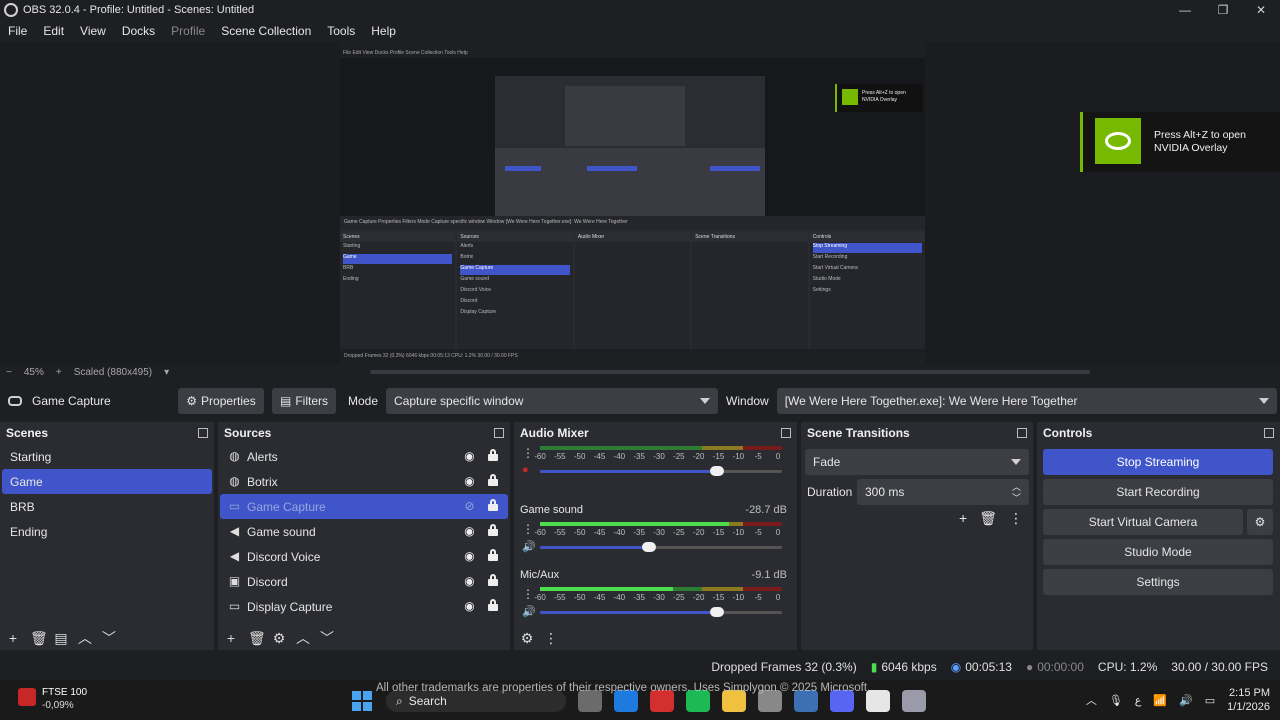 This screenshot has height=720, width=1280. Describe the element at coordinates (469, 506) in the screenshot. I see `eye-hidden-icon: ⊘` at that location.